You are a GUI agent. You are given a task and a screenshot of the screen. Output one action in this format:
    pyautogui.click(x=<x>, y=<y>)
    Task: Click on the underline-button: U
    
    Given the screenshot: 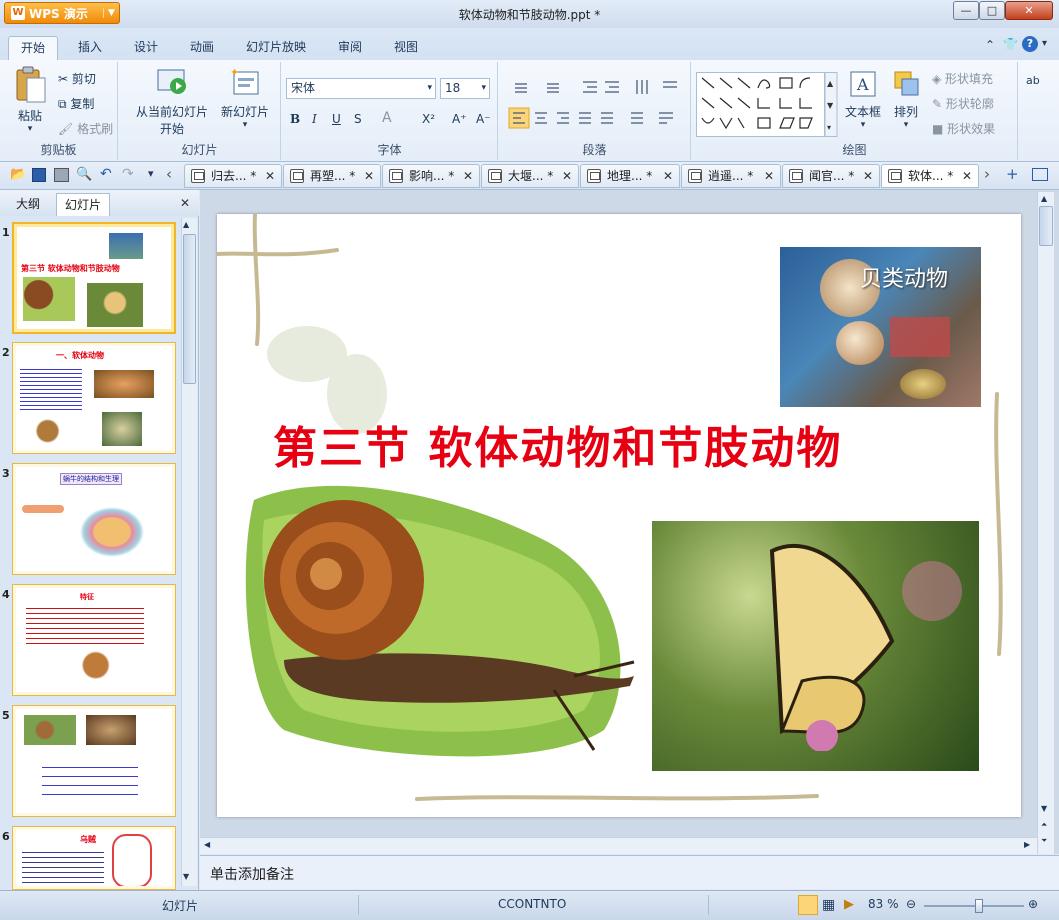 What is the action you would take?
    pyautogui.click(x=336, y=119)
    